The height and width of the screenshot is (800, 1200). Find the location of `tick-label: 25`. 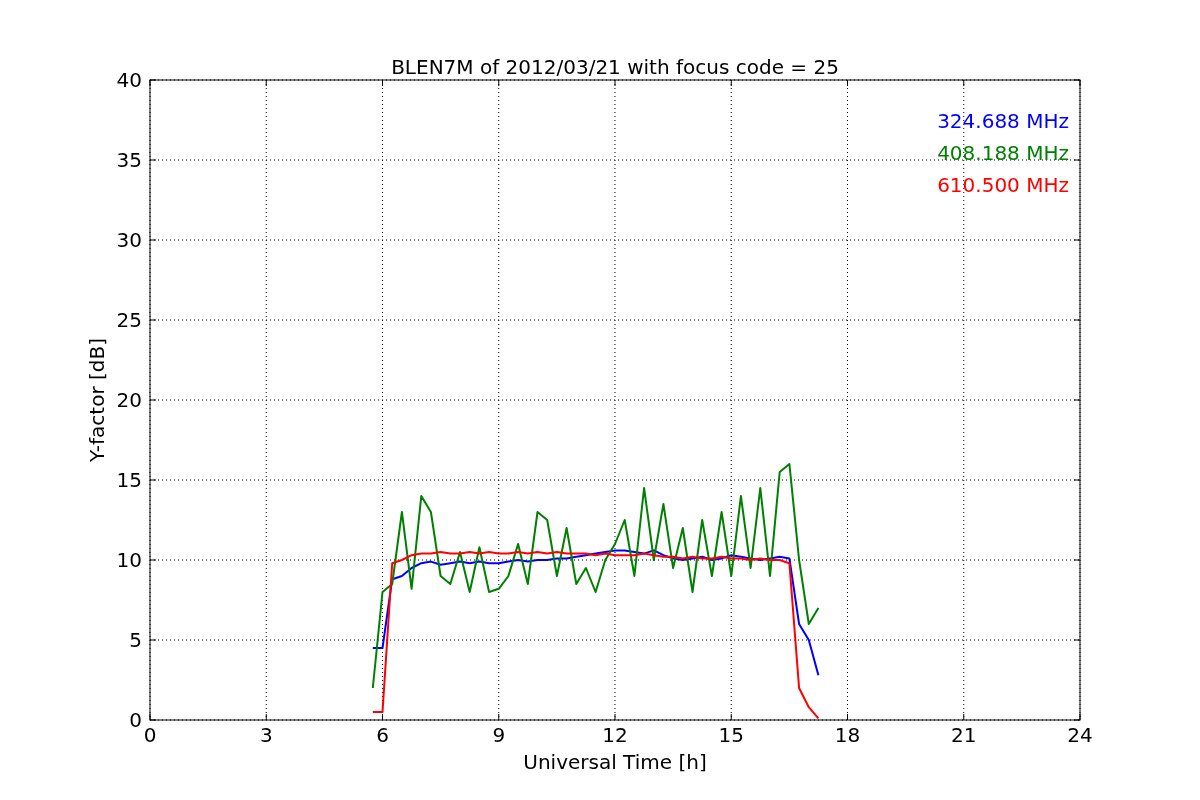

tick-label: 25 is located at coordinates (129, 320).